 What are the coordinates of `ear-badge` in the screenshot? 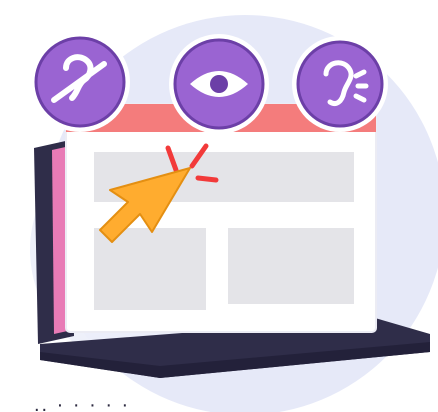 It's located at (340, 84).